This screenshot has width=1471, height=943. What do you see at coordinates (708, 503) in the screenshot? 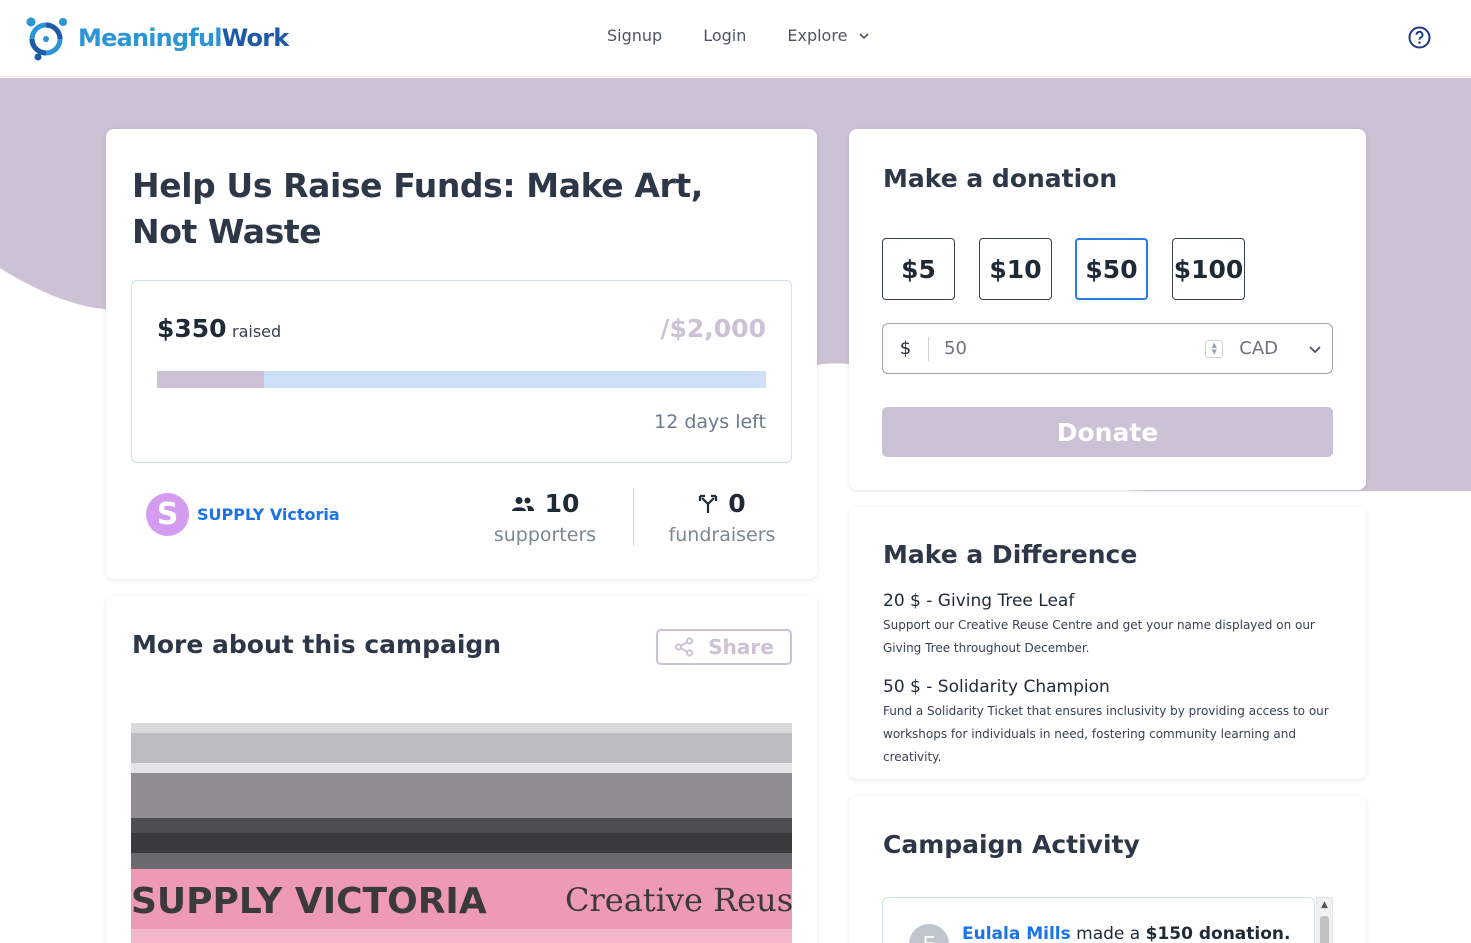
I see `fundraisers-icon` at bounding box center [708, 503].